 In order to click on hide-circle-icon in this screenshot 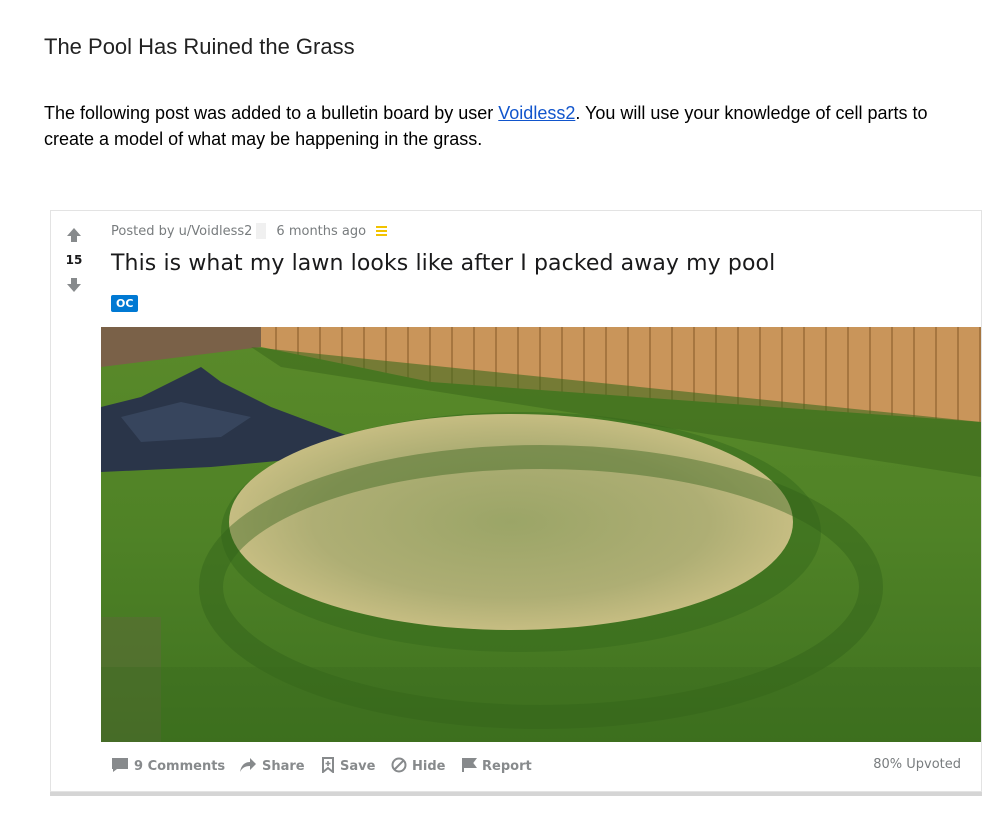, I will do `click(399, 766)`.